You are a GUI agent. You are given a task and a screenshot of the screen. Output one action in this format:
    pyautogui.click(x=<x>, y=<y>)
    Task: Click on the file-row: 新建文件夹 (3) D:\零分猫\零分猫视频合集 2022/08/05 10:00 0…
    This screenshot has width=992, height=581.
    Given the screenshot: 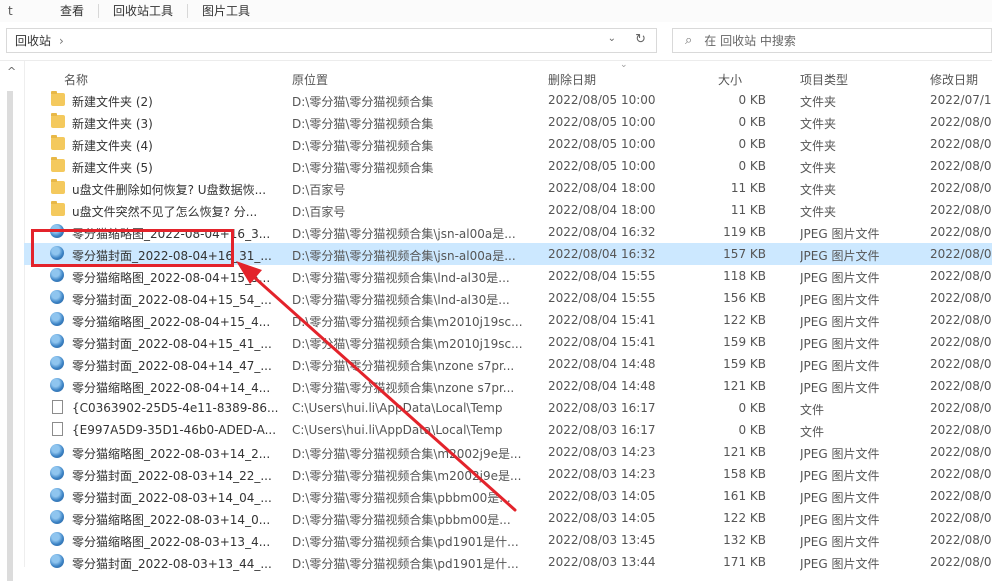 What is the action you would take?
    pyautogui.click(x=508, y=122)
    